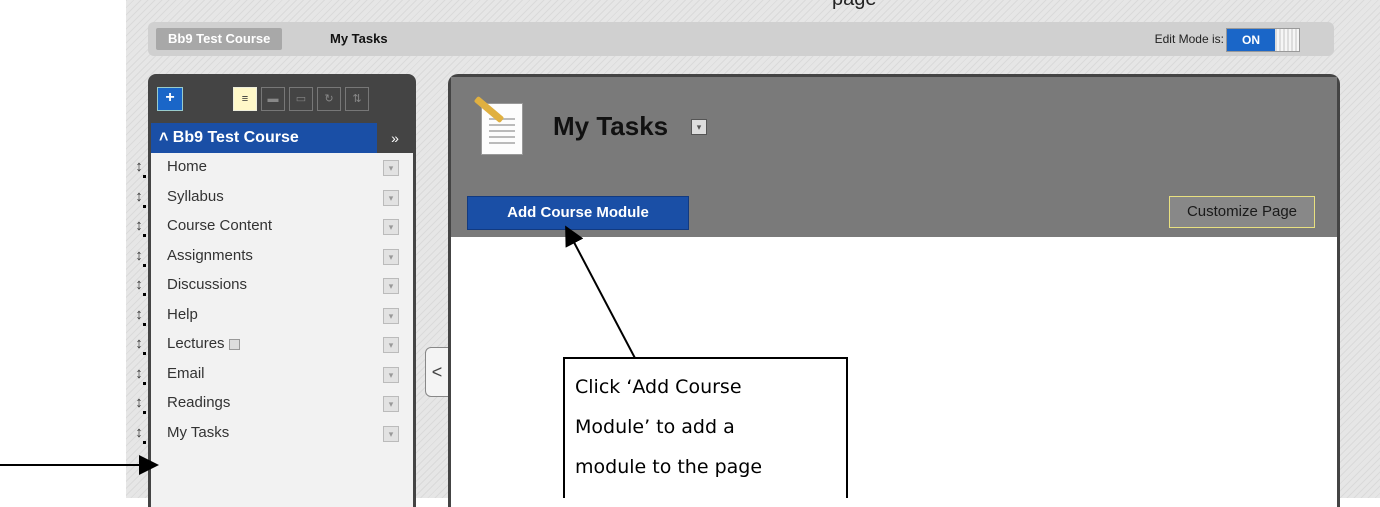  What do you see at coordinates (658, 387) in the screenshot?
I see `callout-line: Click ‘Add Course` at bounding box center [658, 387].